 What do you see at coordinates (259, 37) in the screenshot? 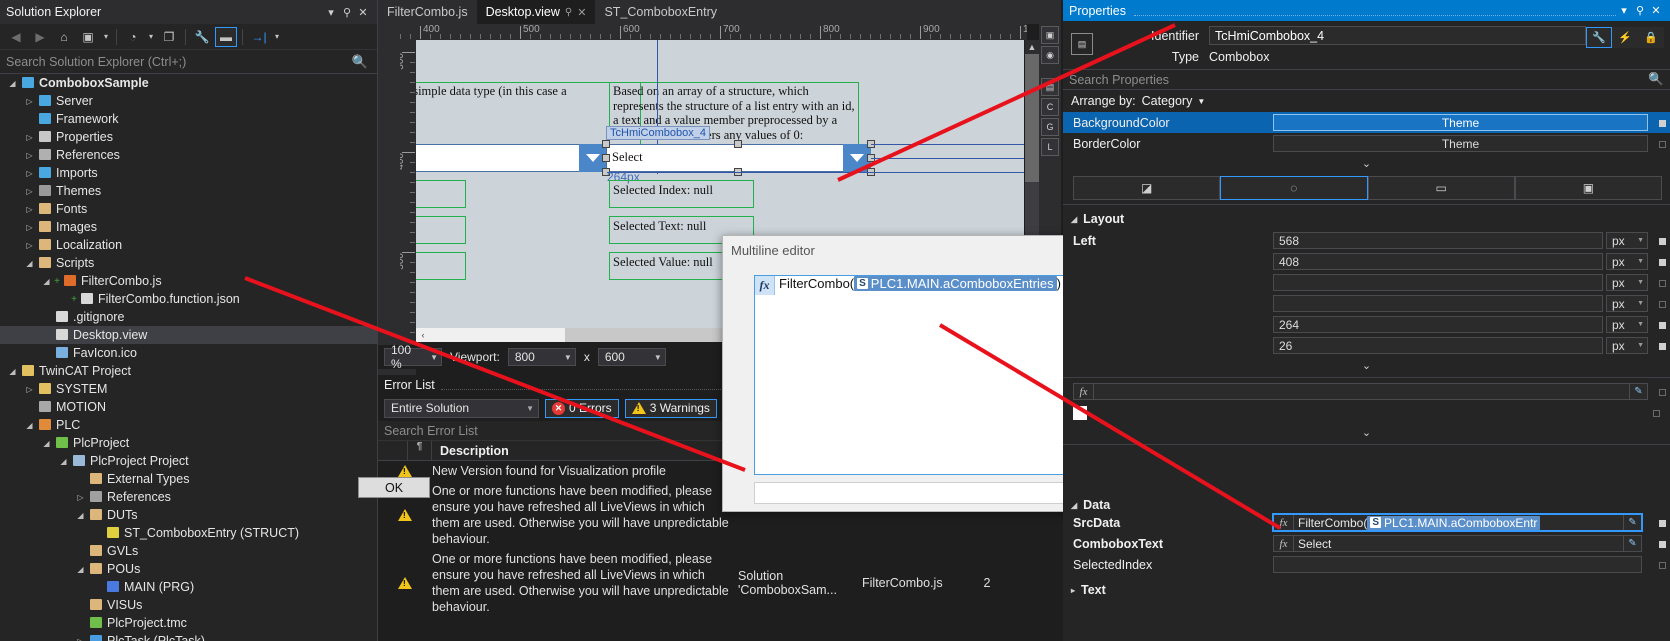
I see `sync-icon: →|` at bounding box center [259, 37].